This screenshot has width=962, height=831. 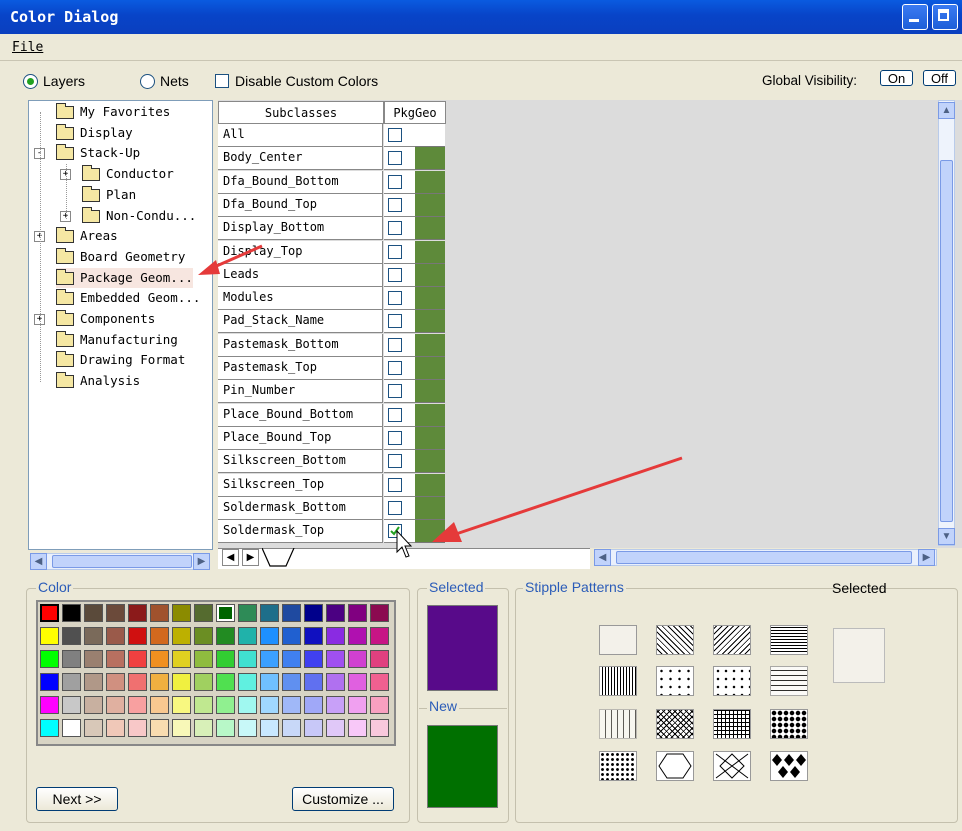 I want to click on minimize-button, so click(x=915, y=17).